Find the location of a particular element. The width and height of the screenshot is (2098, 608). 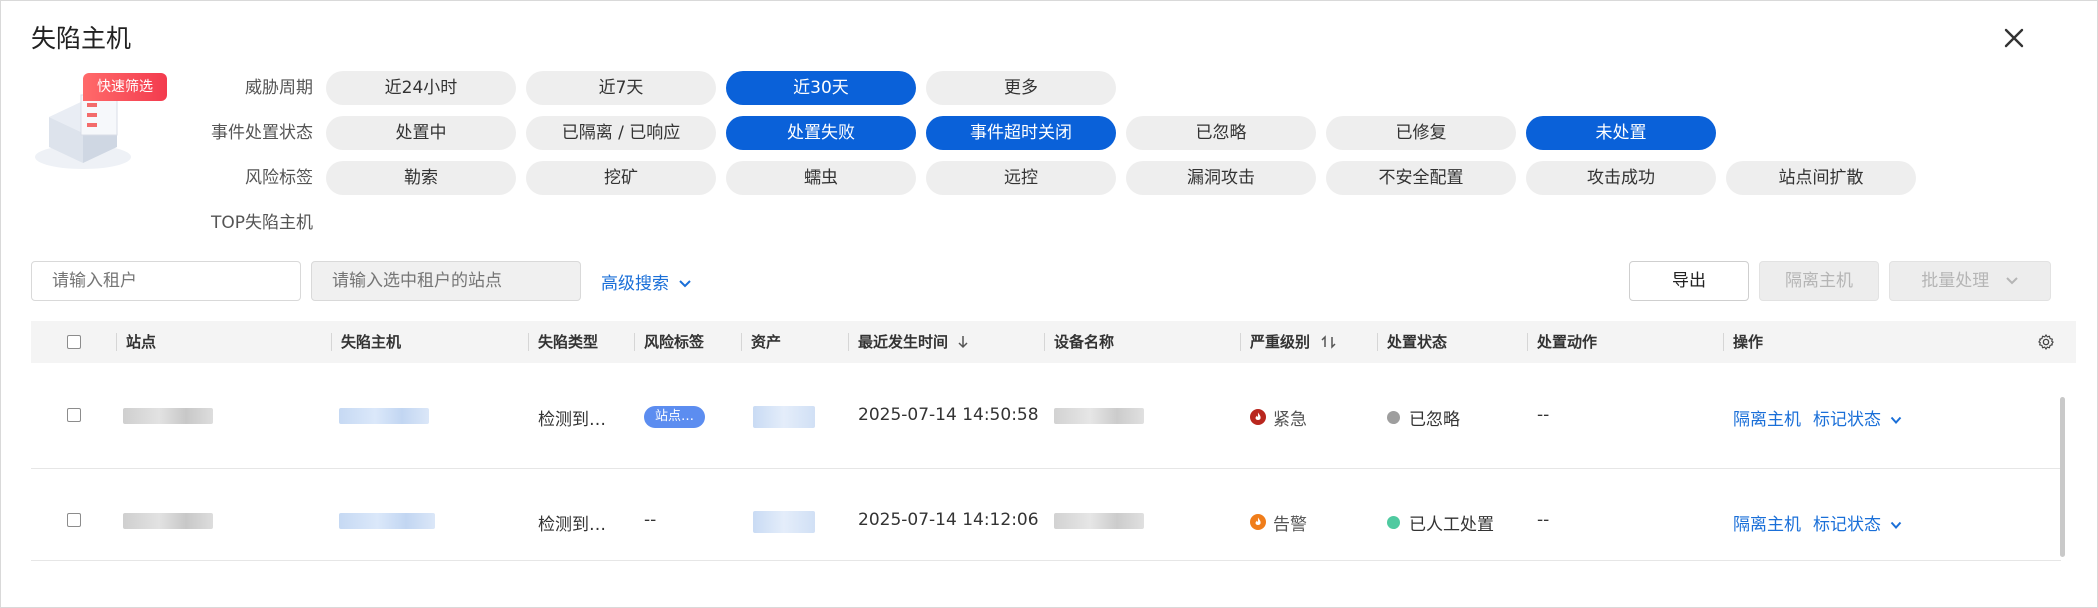

latest-time: 2025-07-14 14:50:58 is located at coordinates (948, 415).